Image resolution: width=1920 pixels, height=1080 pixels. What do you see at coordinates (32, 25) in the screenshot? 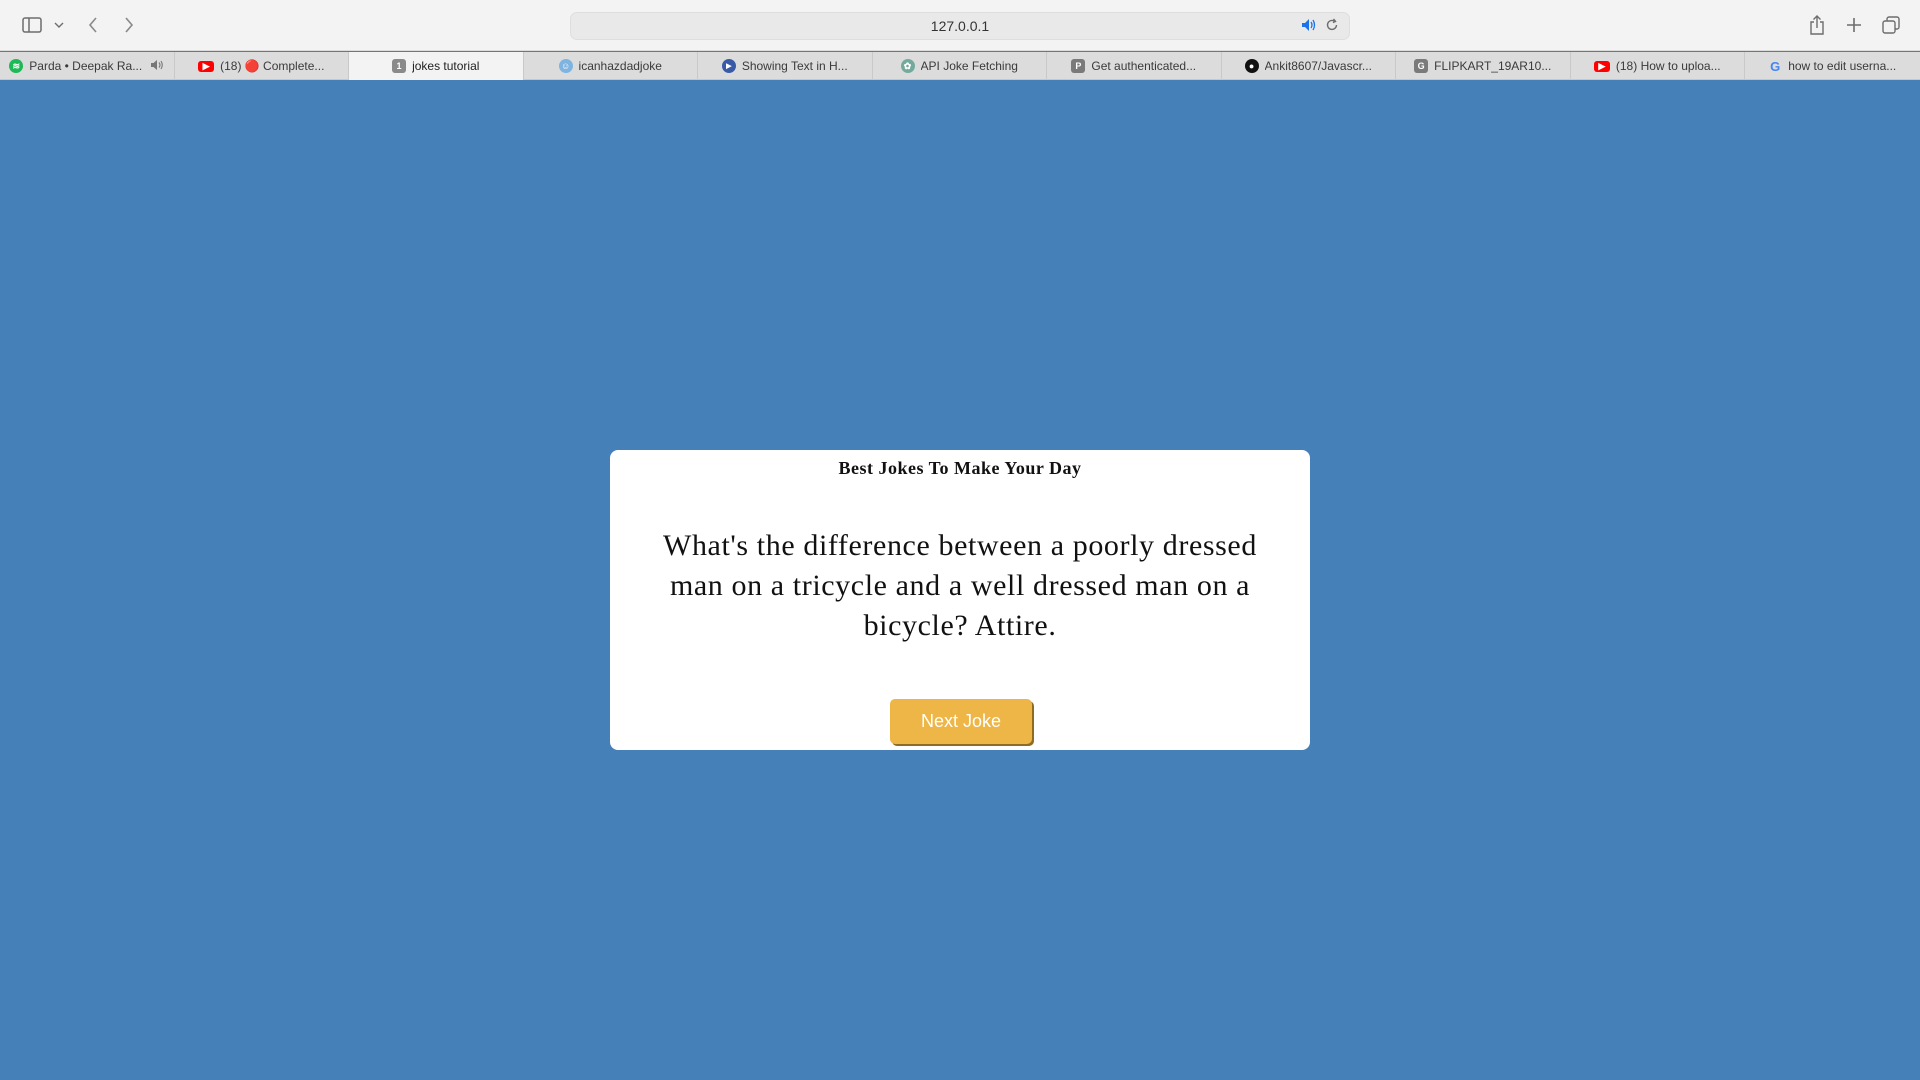
I see `sidebar-toggle-icon` at bounding box center [32, 25].